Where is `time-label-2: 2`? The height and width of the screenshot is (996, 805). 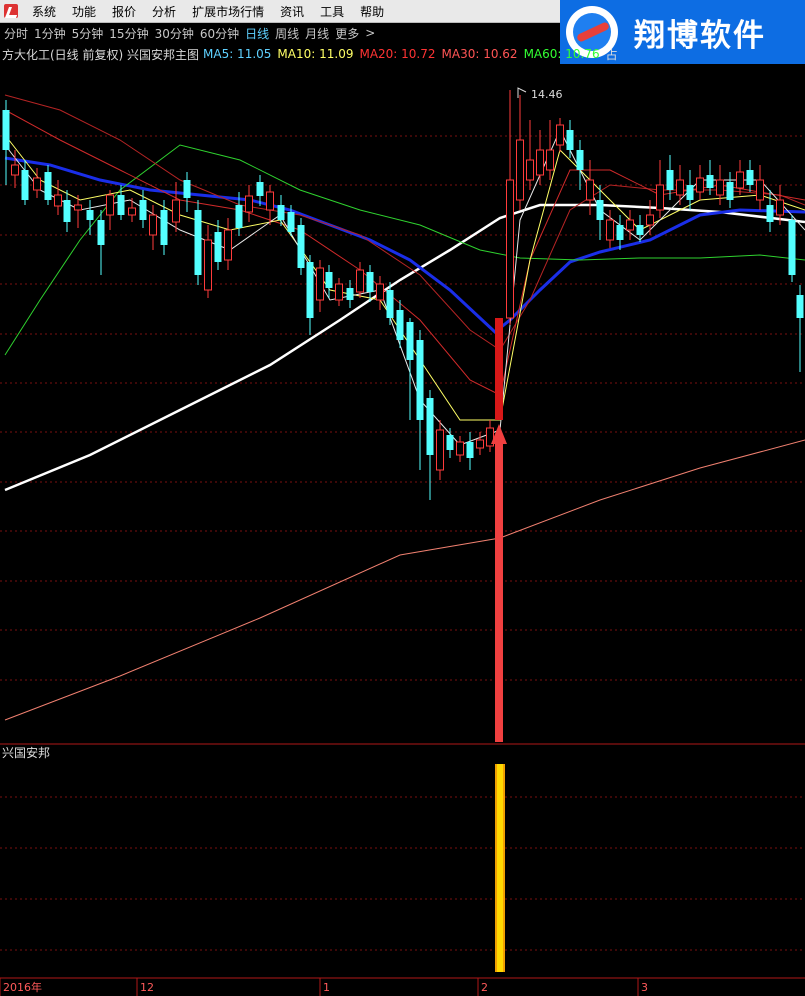
time-label-2: 2 is located at coordinates (484, 987).